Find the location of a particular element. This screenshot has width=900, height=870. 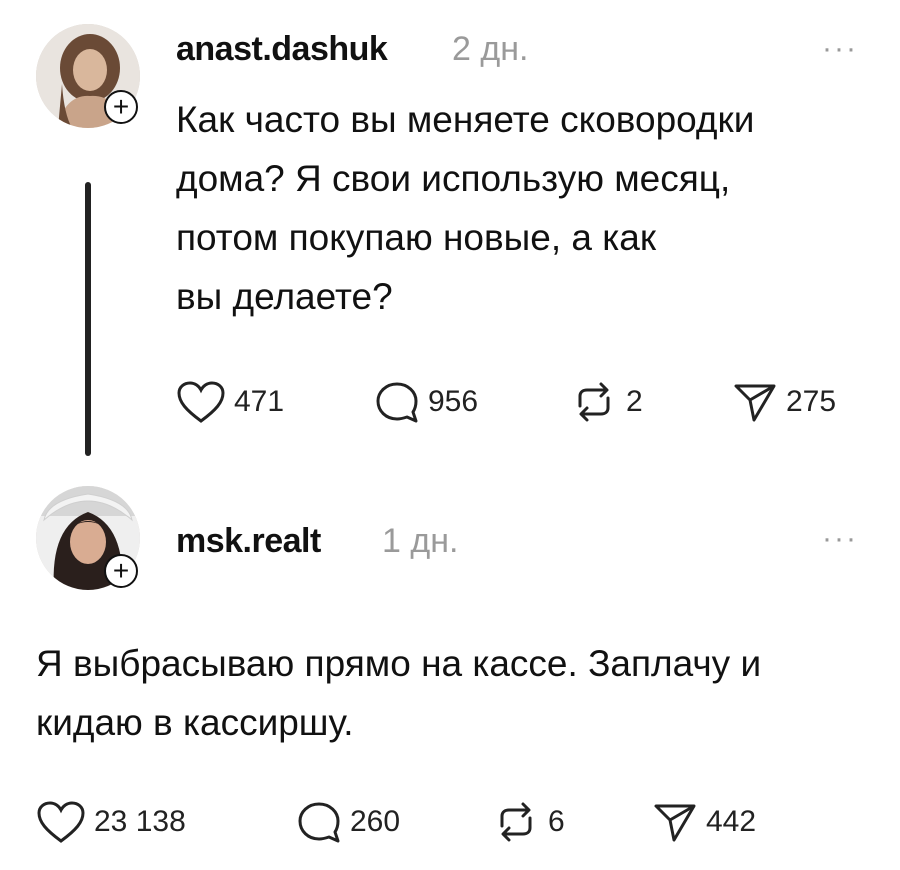

comment-count: 260 is located at coordinates (375, 821).